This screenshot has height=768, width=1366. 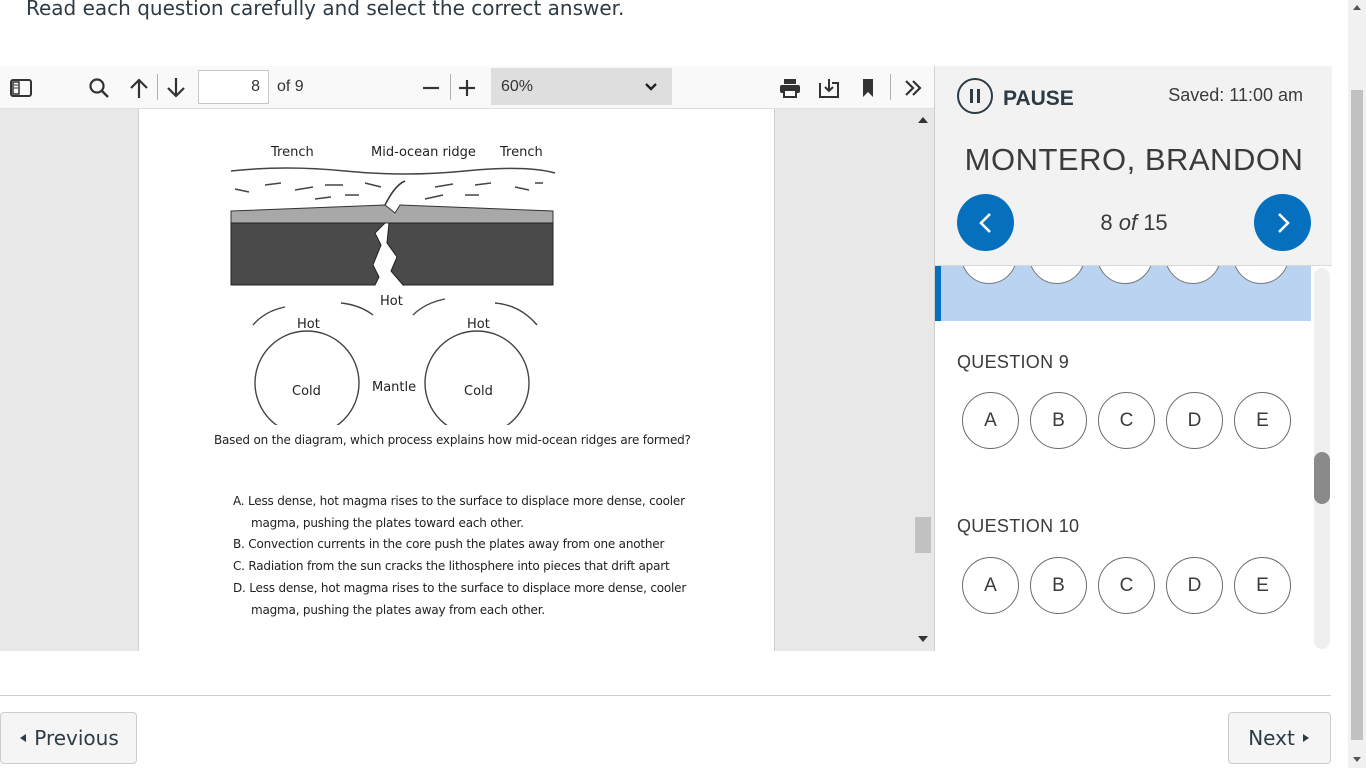 I want to click on page-number-input, so click(x=233, y=87).